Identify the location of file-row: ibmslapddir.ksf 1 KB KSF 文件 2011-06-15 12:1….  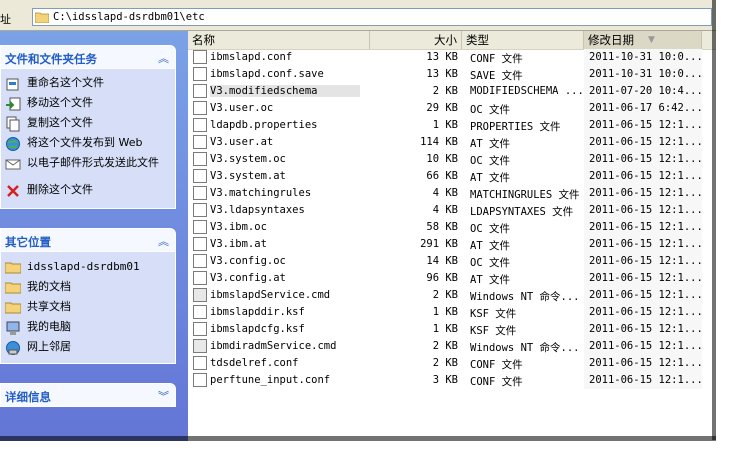
(452, 312).